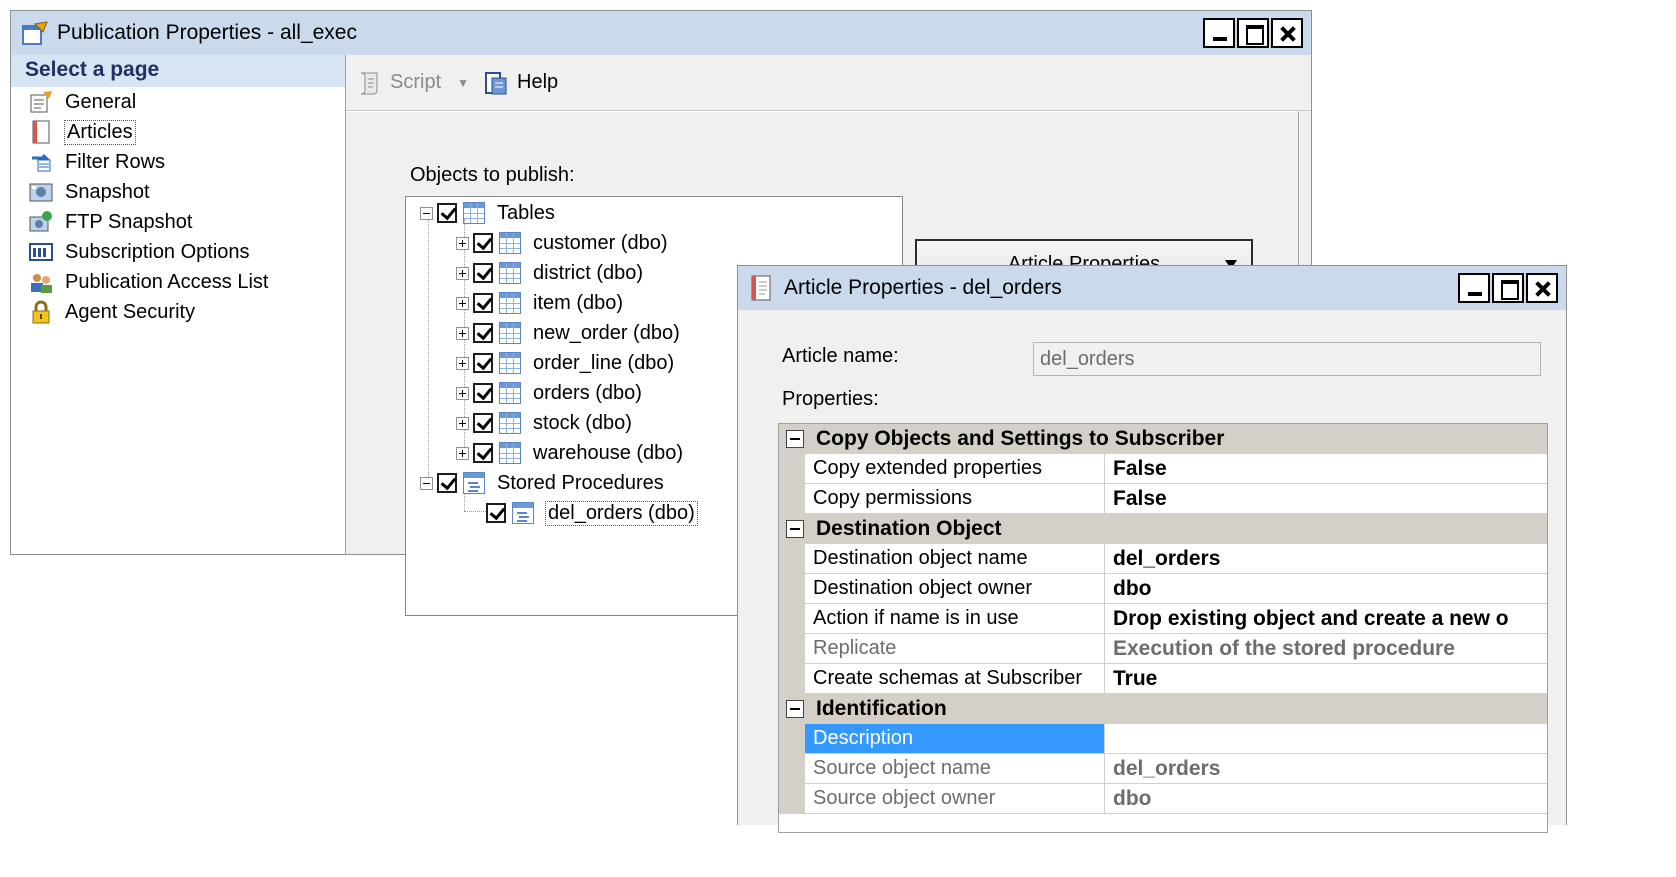 This screenshot has width=1676, height=877. I want to click on category-title: Copy Objects and Settings to Subscriber, so click(1020, 438).